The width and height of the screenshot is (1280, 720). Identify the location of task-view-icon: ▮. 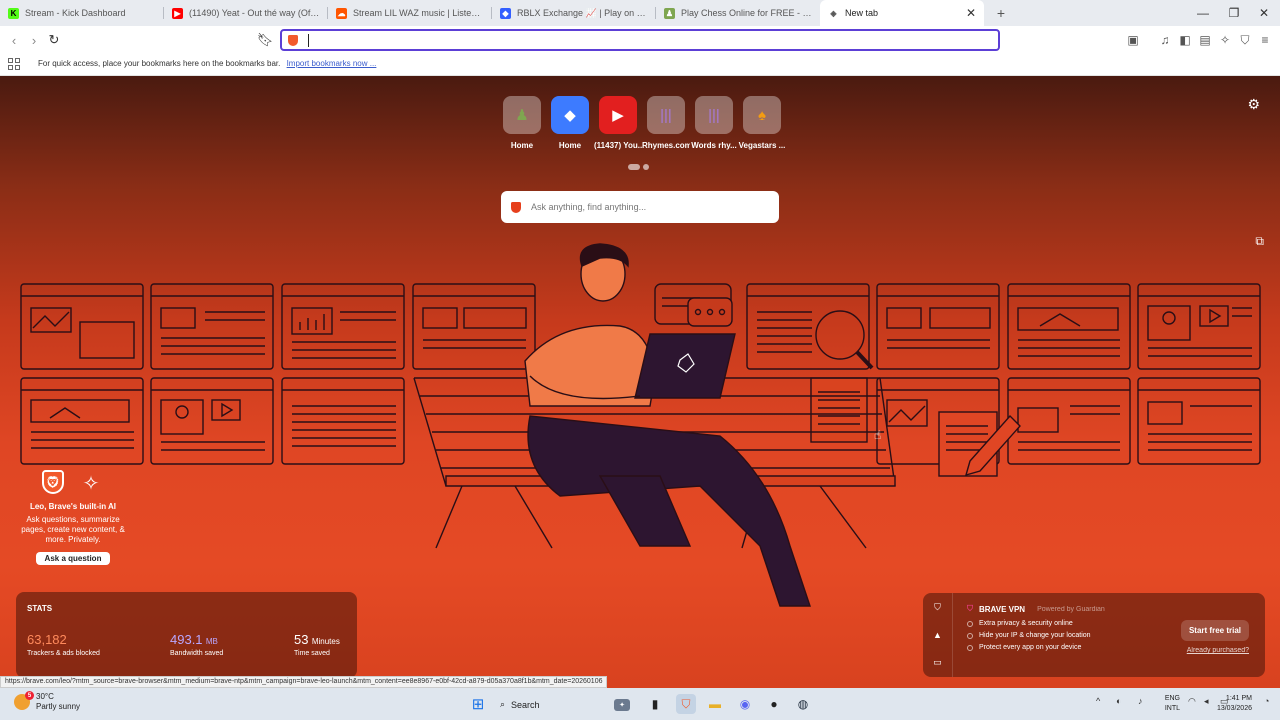
(655, 704).